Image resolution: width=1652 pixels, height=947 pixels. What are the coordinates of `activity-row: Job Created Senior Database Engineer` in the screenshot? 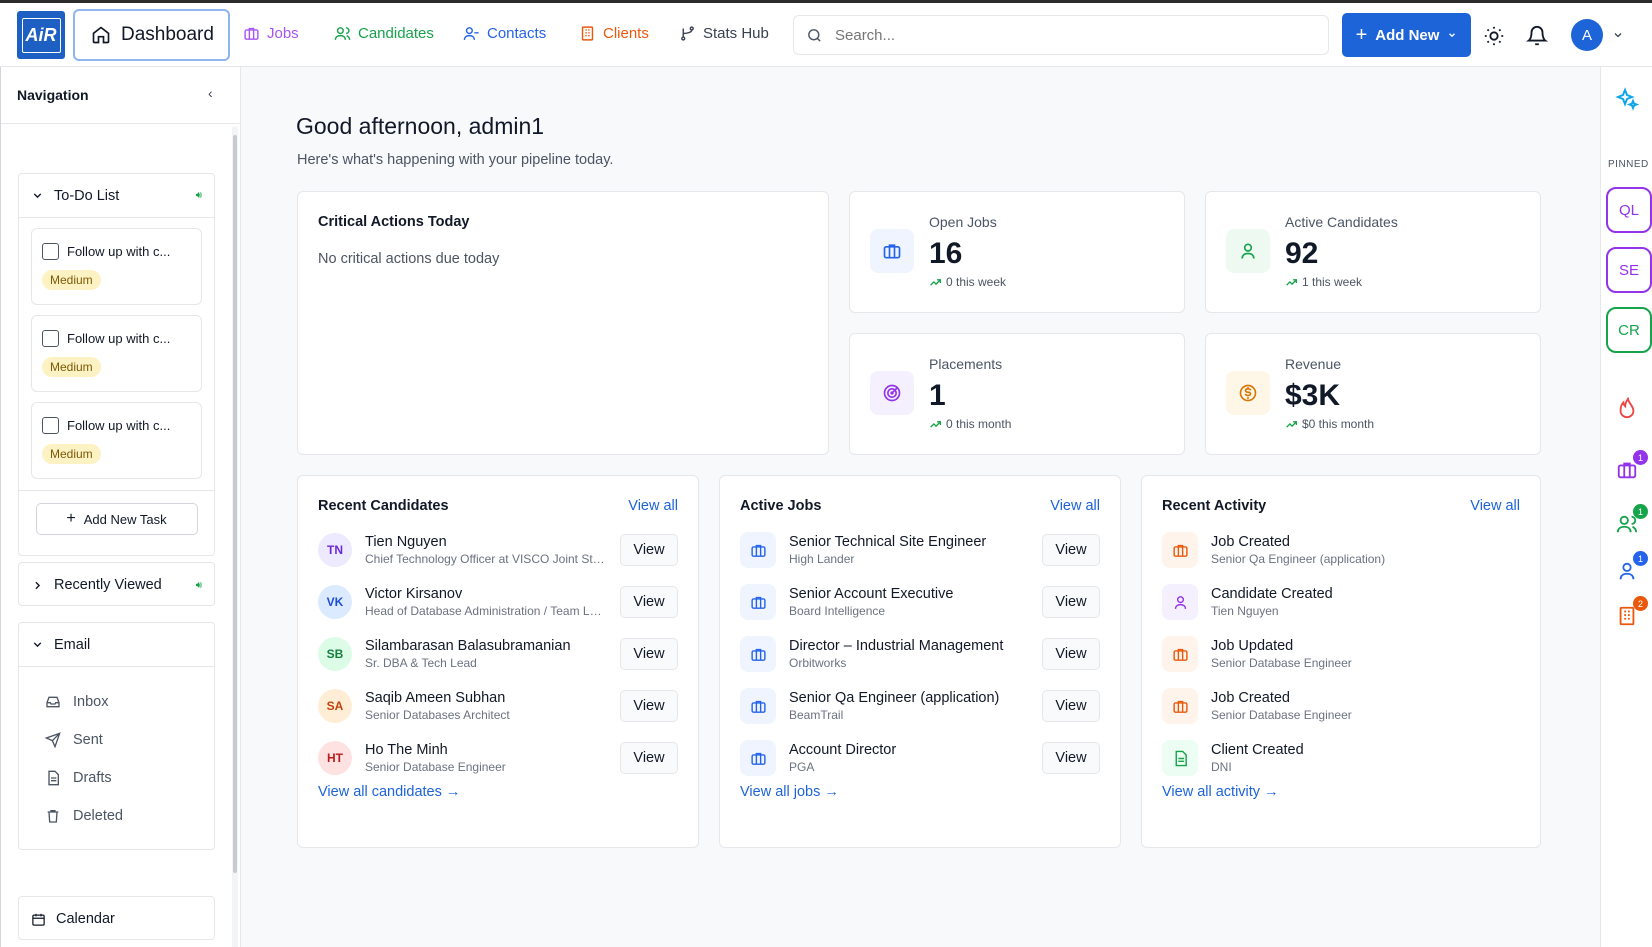 It's located at (1341, 706).